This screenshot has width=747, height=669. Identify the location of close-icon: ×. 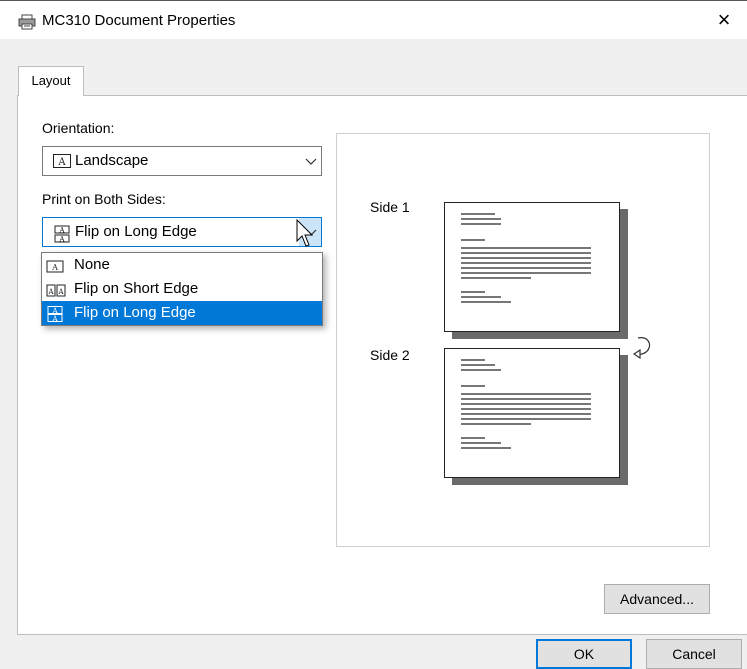
(724, 20).